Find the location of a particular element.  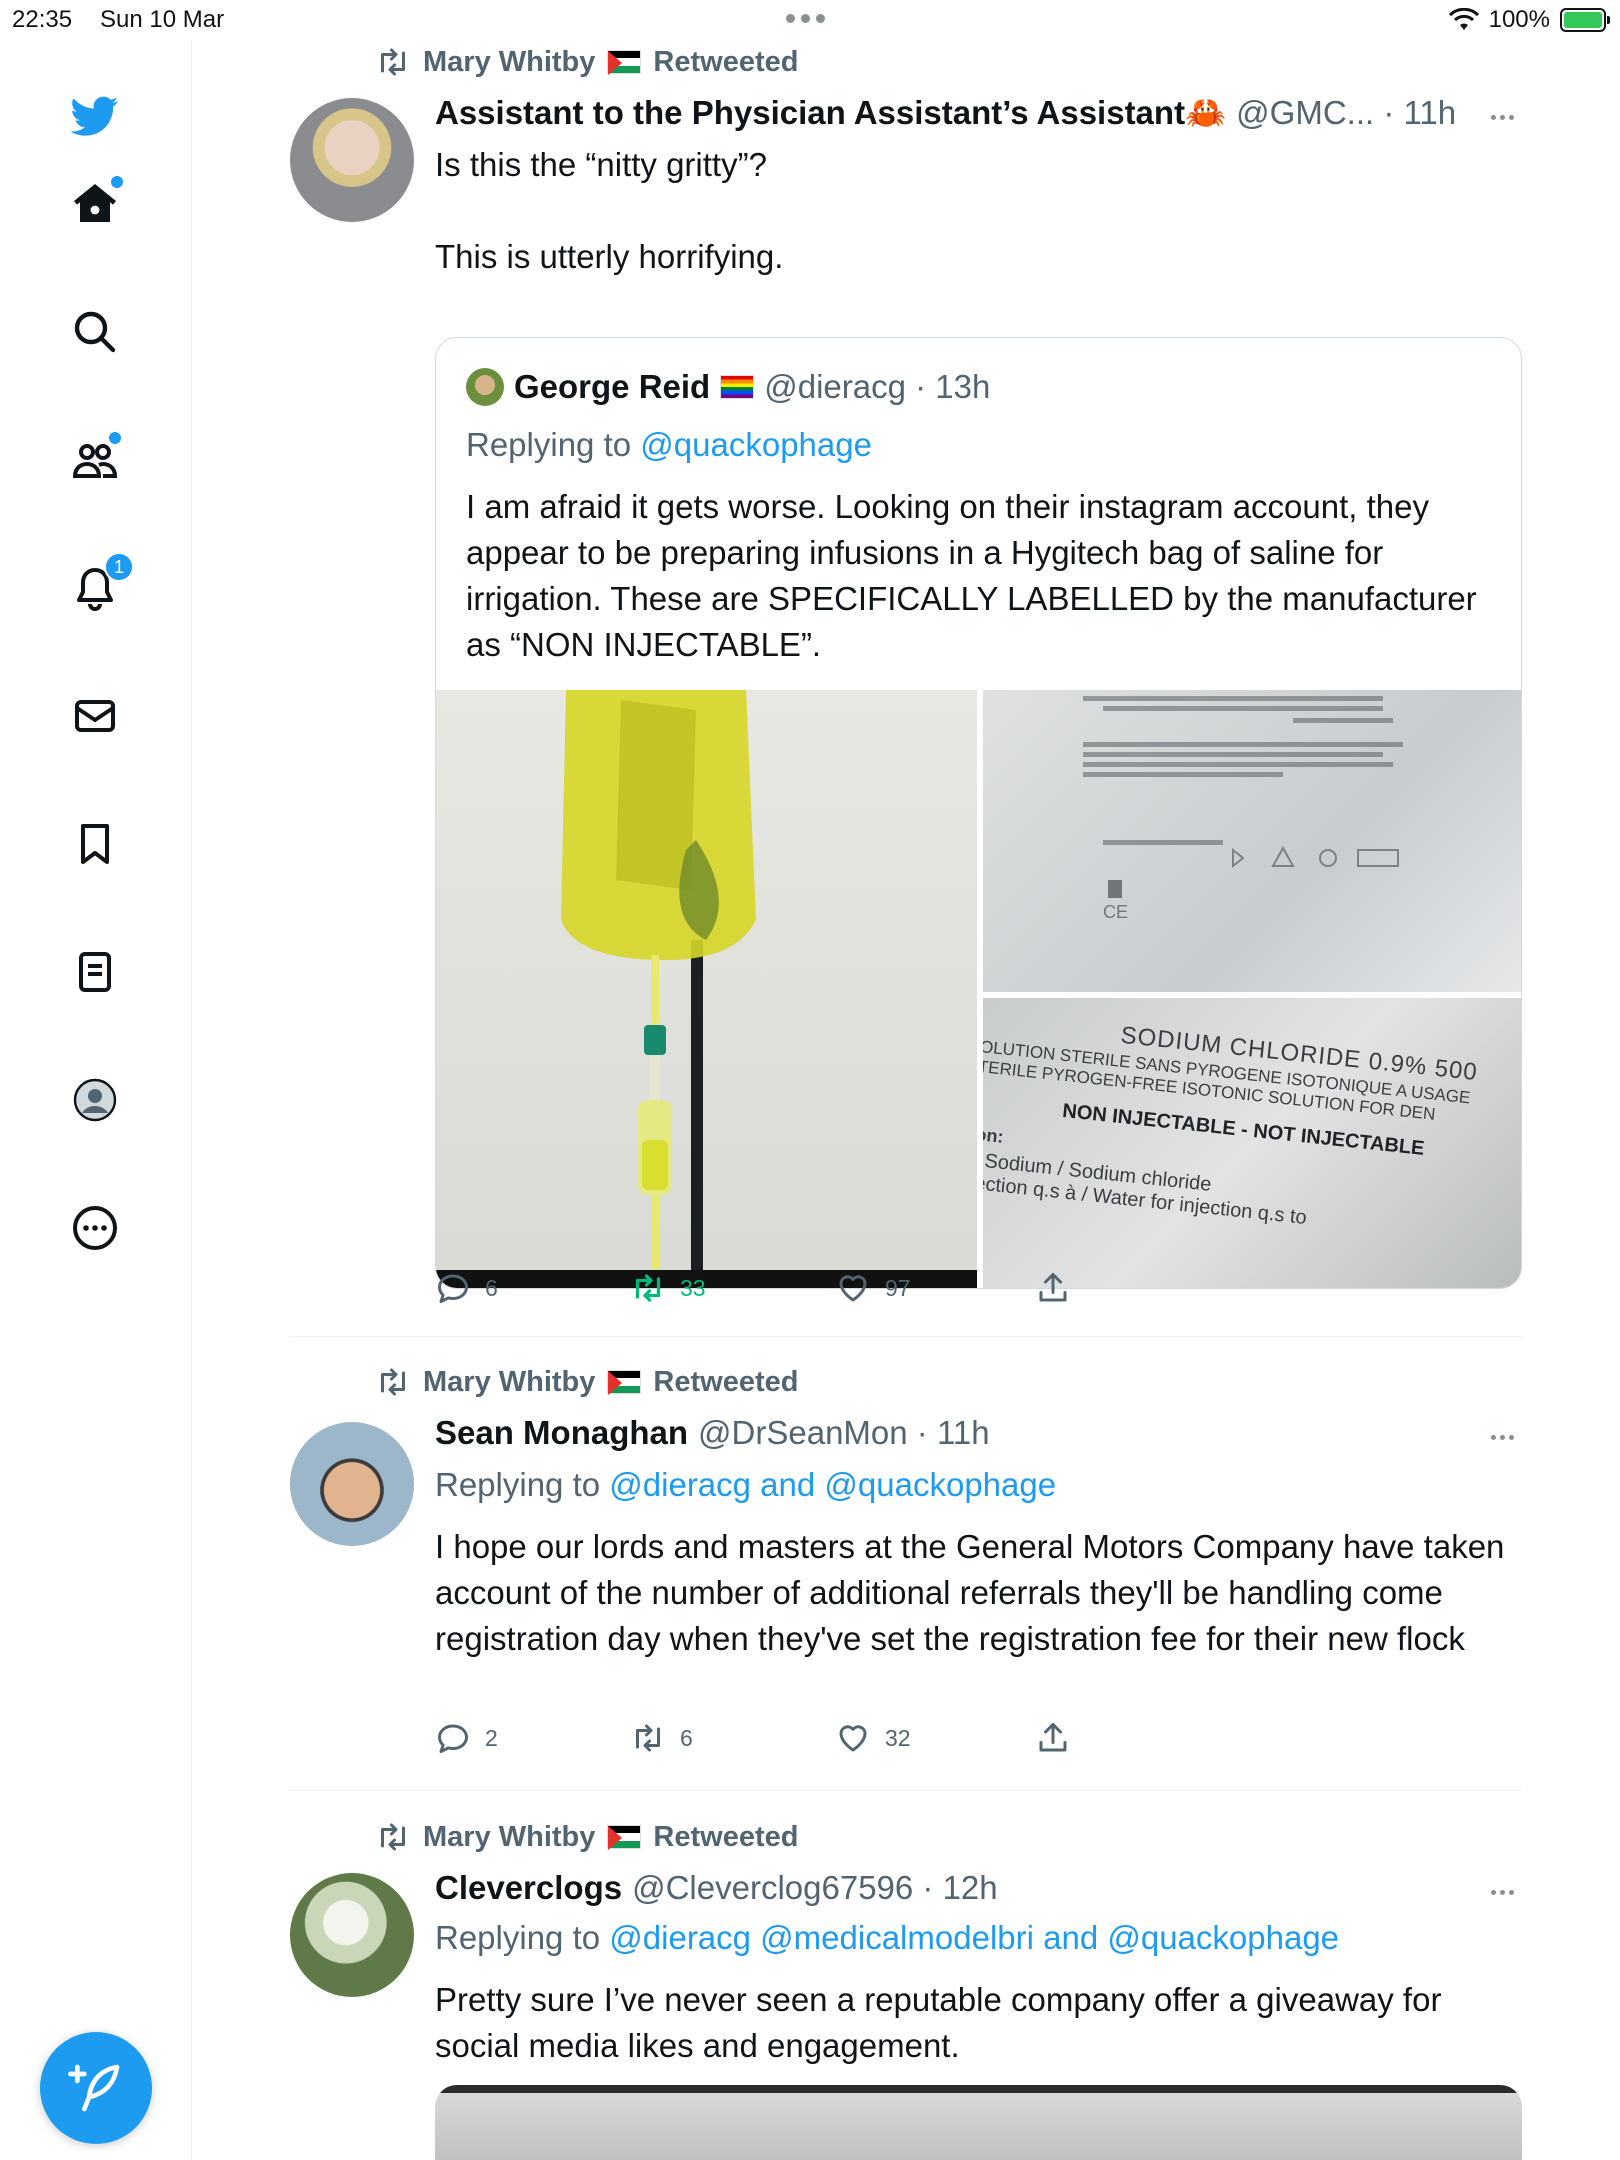

retweet-count: 6 is located at coordinates (686, 1737).